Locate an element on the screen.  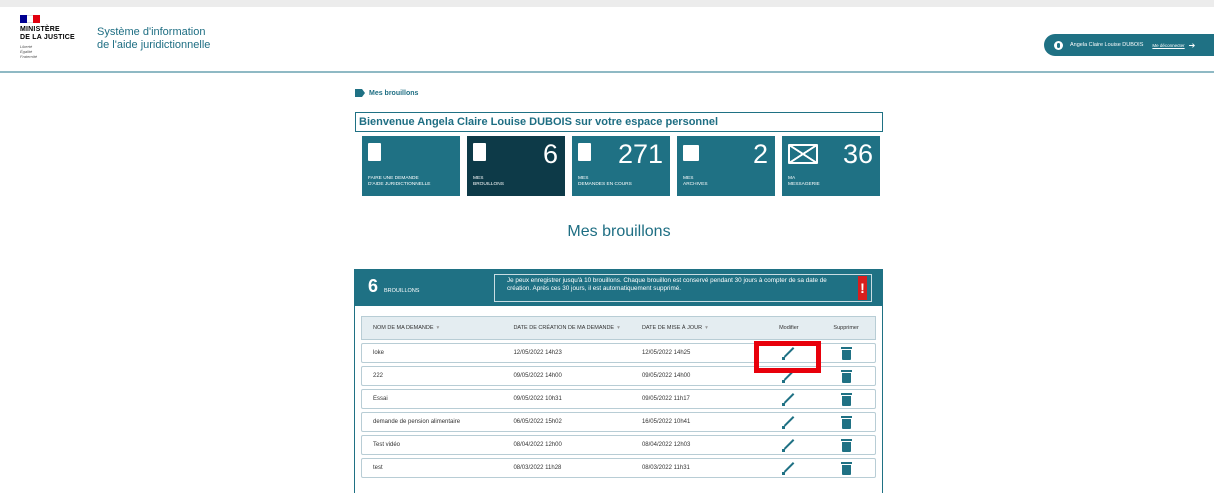
column-created: DATE DE CRÉATION DE MA DEMANDE ▾ is located at coordinates (569, 328).